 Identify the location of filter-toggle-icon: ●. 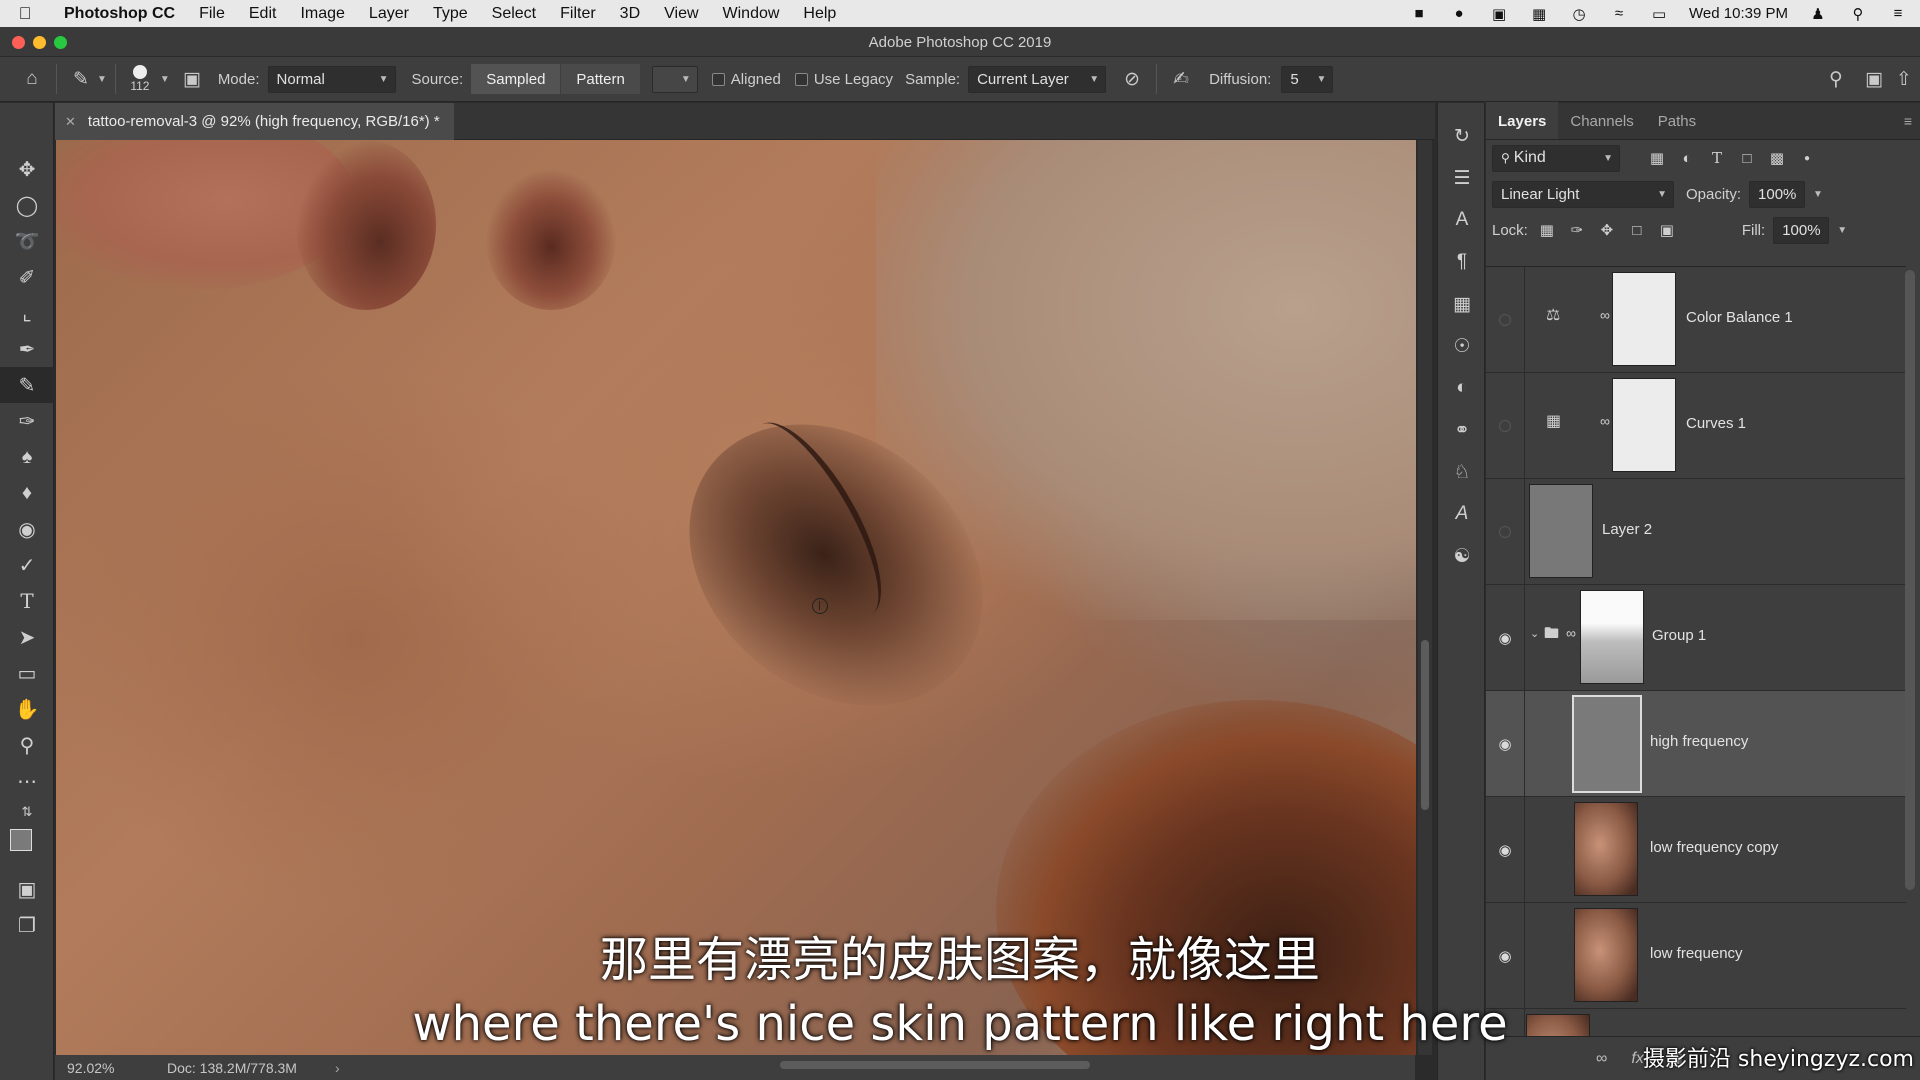
(1807, 158).